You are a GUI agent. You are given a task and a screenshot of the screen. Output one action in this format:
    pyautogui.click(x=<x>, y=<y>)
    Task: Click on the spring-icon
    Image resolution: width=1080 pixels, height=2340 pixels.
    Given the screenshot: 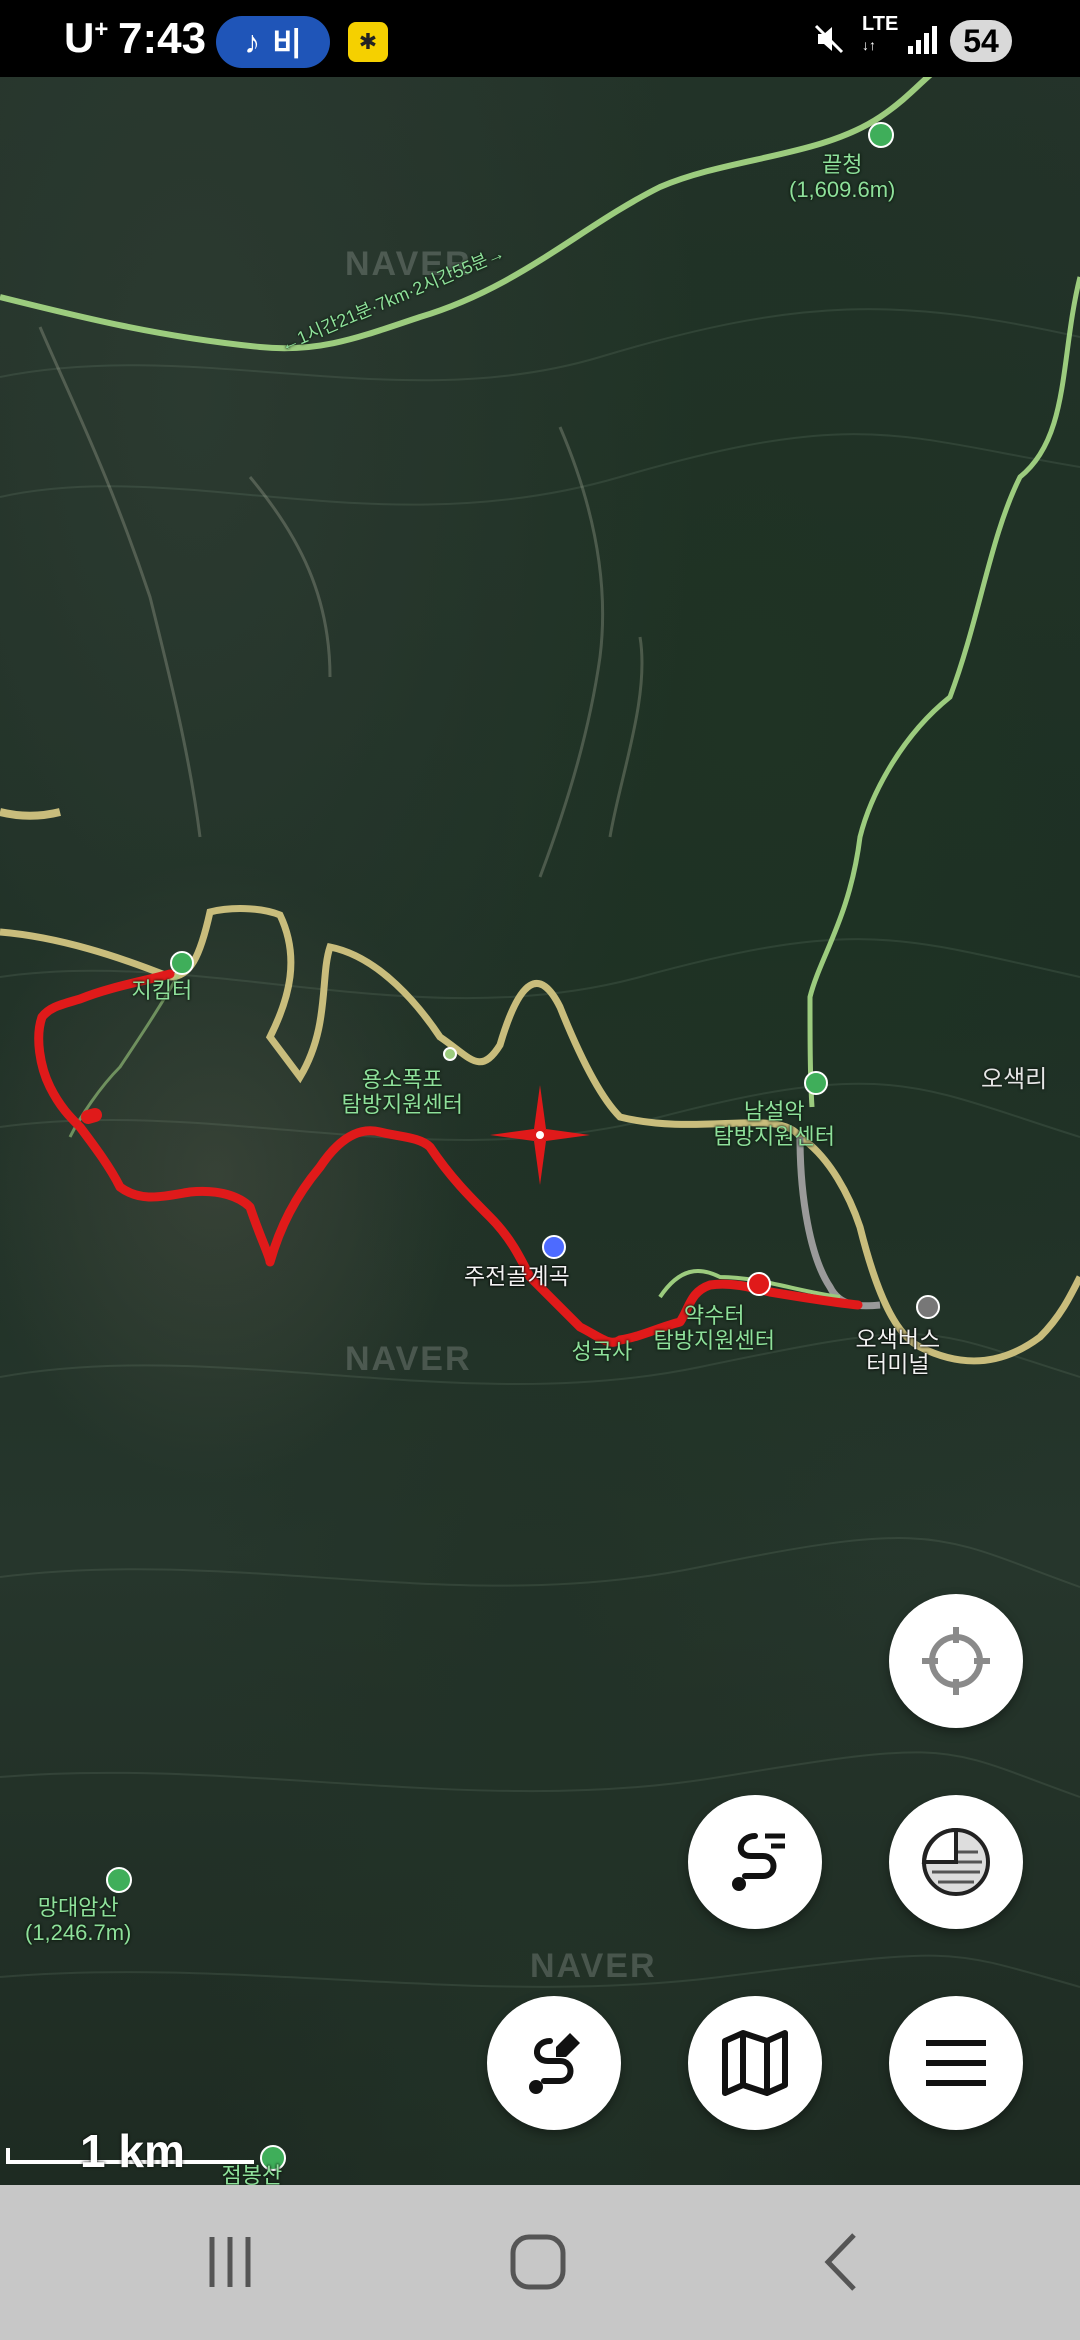 What is the action you would take?
    pyautogui.click(x=759, y=1284)
    